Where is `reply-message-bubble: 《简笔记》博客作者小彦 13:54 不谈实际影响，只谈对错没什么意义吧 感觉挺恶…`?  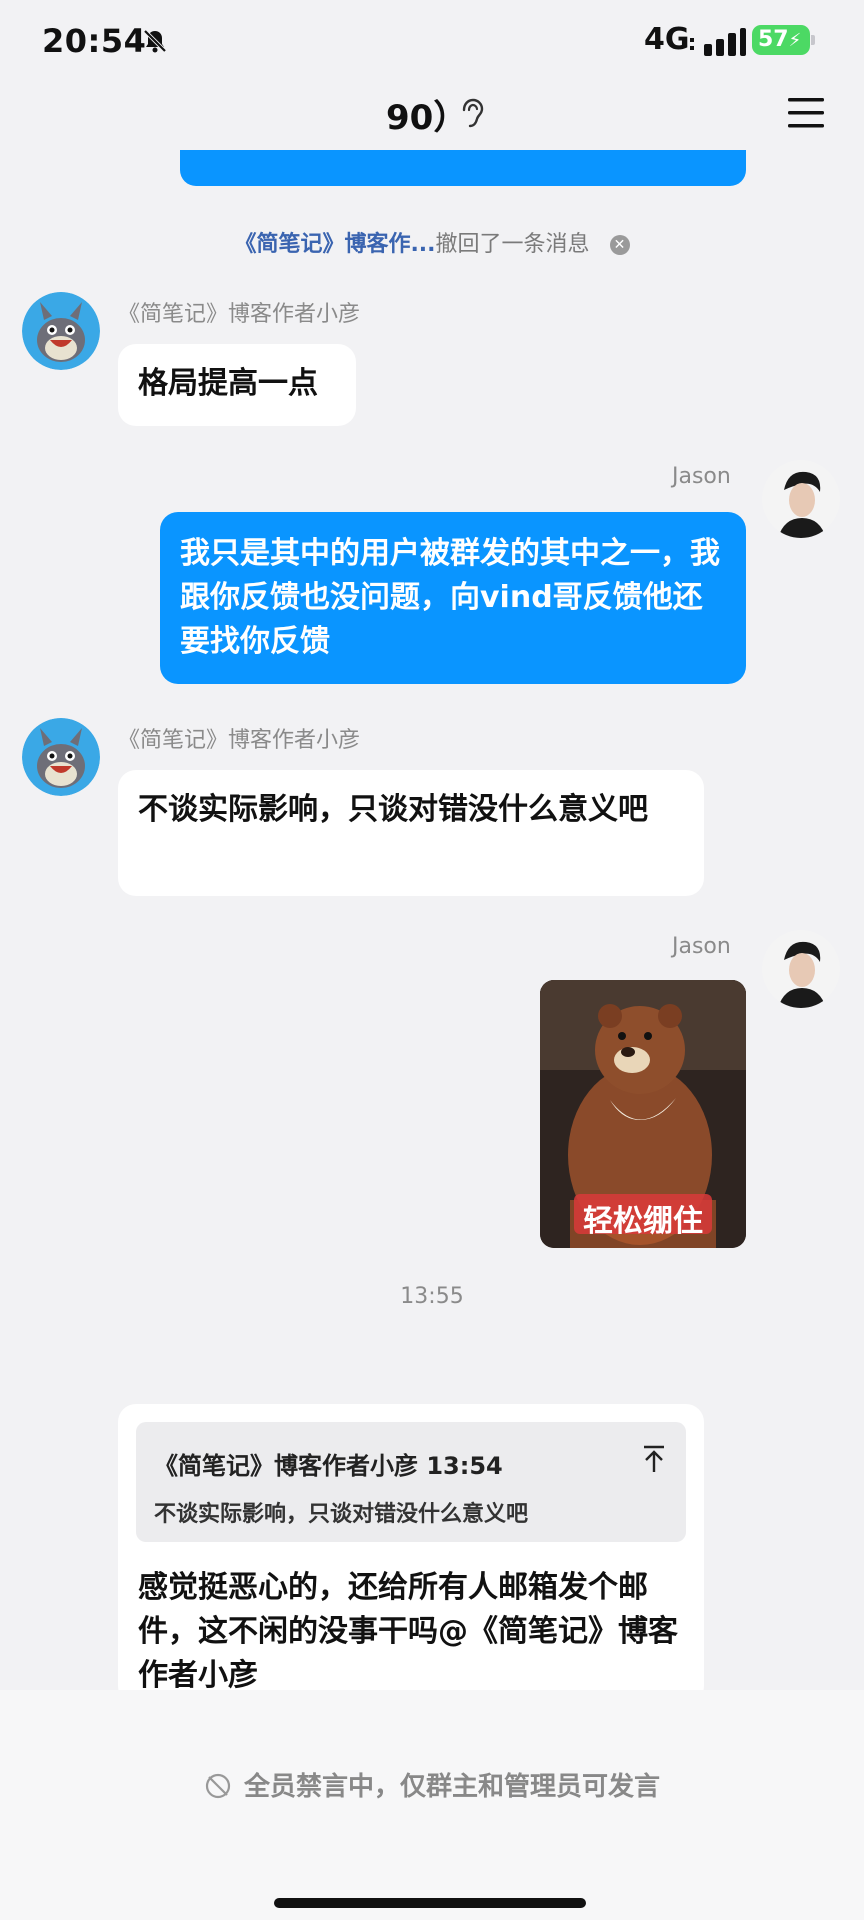 reply-message-bubble: 《简笔记》博客作者小彦 13:54 不谈实际影响，只谈对错没什么意义吧 感觉挺恶… is located at coordinates (411, 1554).